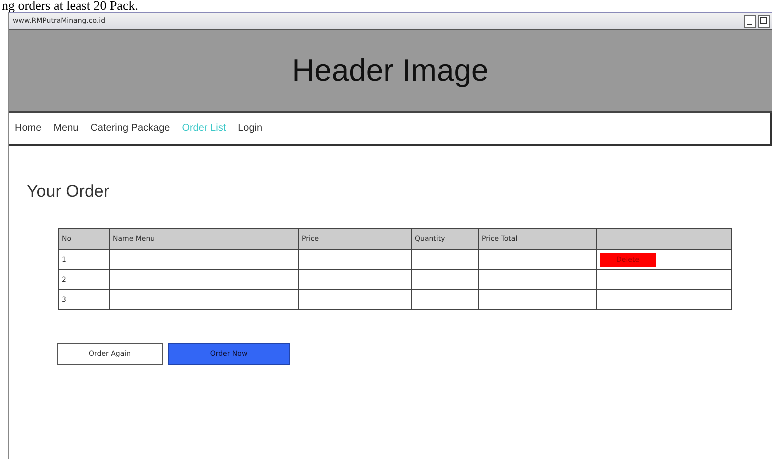 The width and height of the screenshot is (772, 459). Describe the element at coordinates (764, 21) in the screenshot. I see `maximize-icon` at that location.